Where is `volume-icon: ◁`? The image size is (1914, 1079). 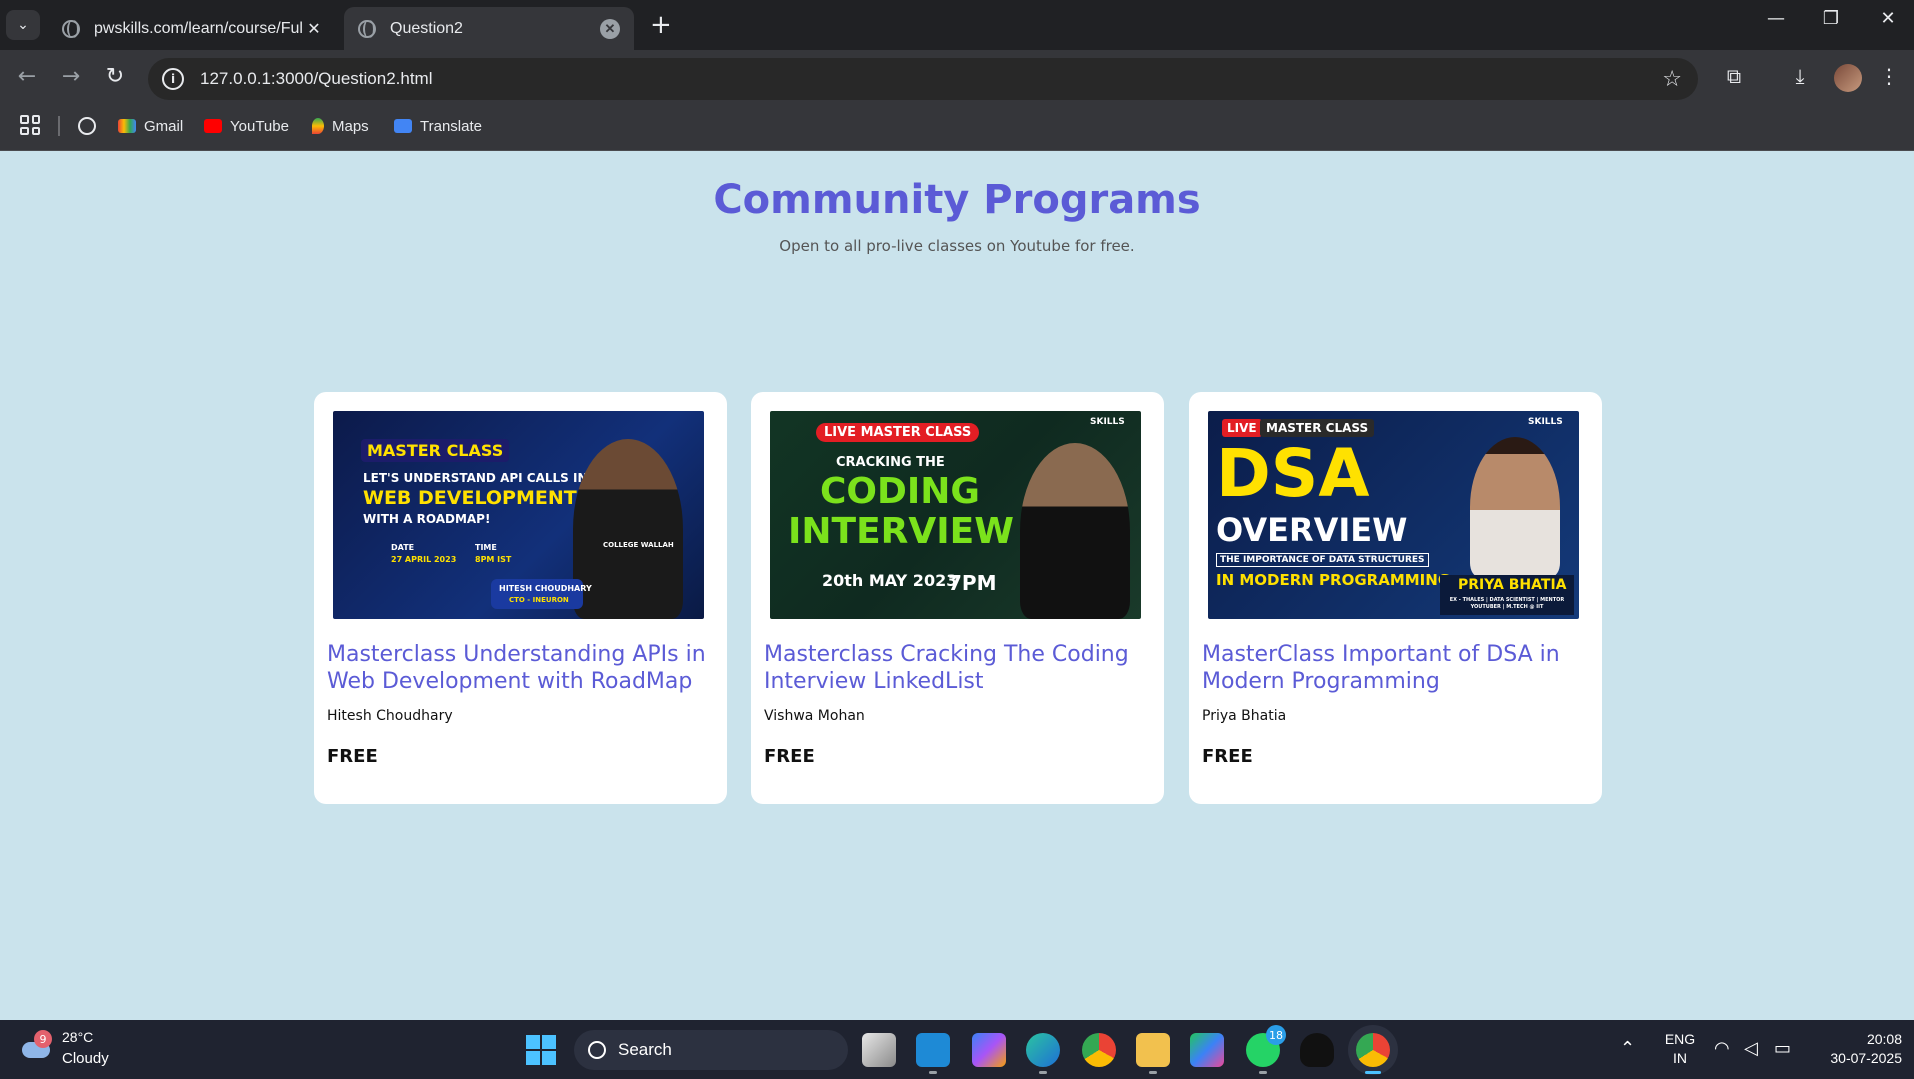 volume-icon: ◁ is located at coordinates (1751, 1048).